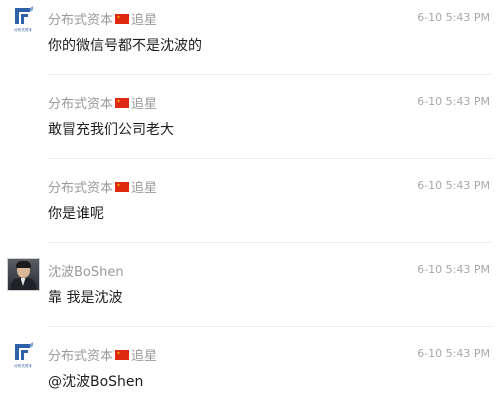 The image size is (500, 420). I want to click on message-content: 你是谁呢, so click(76, 214).